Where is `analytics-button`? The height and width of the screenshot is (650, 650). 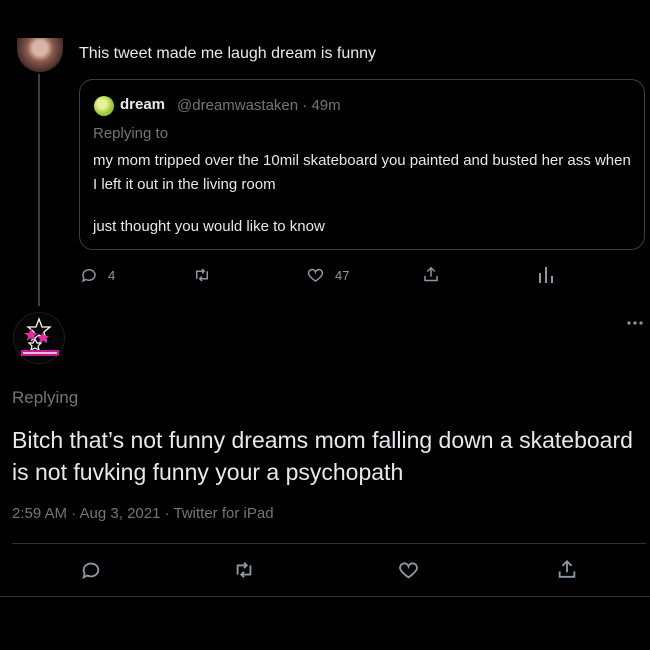 analytics-button is located at coordinates (546, 274).